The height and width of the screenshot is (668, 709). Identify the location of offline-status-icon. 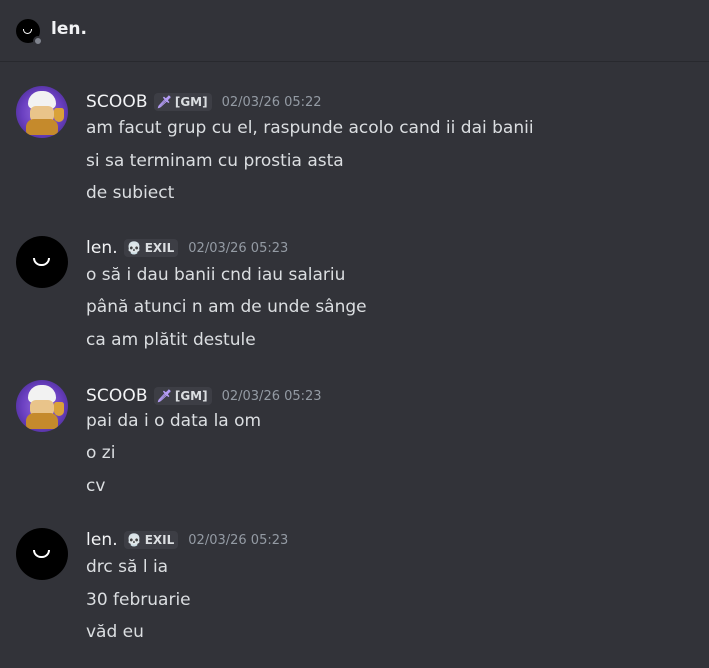
(38, 41).